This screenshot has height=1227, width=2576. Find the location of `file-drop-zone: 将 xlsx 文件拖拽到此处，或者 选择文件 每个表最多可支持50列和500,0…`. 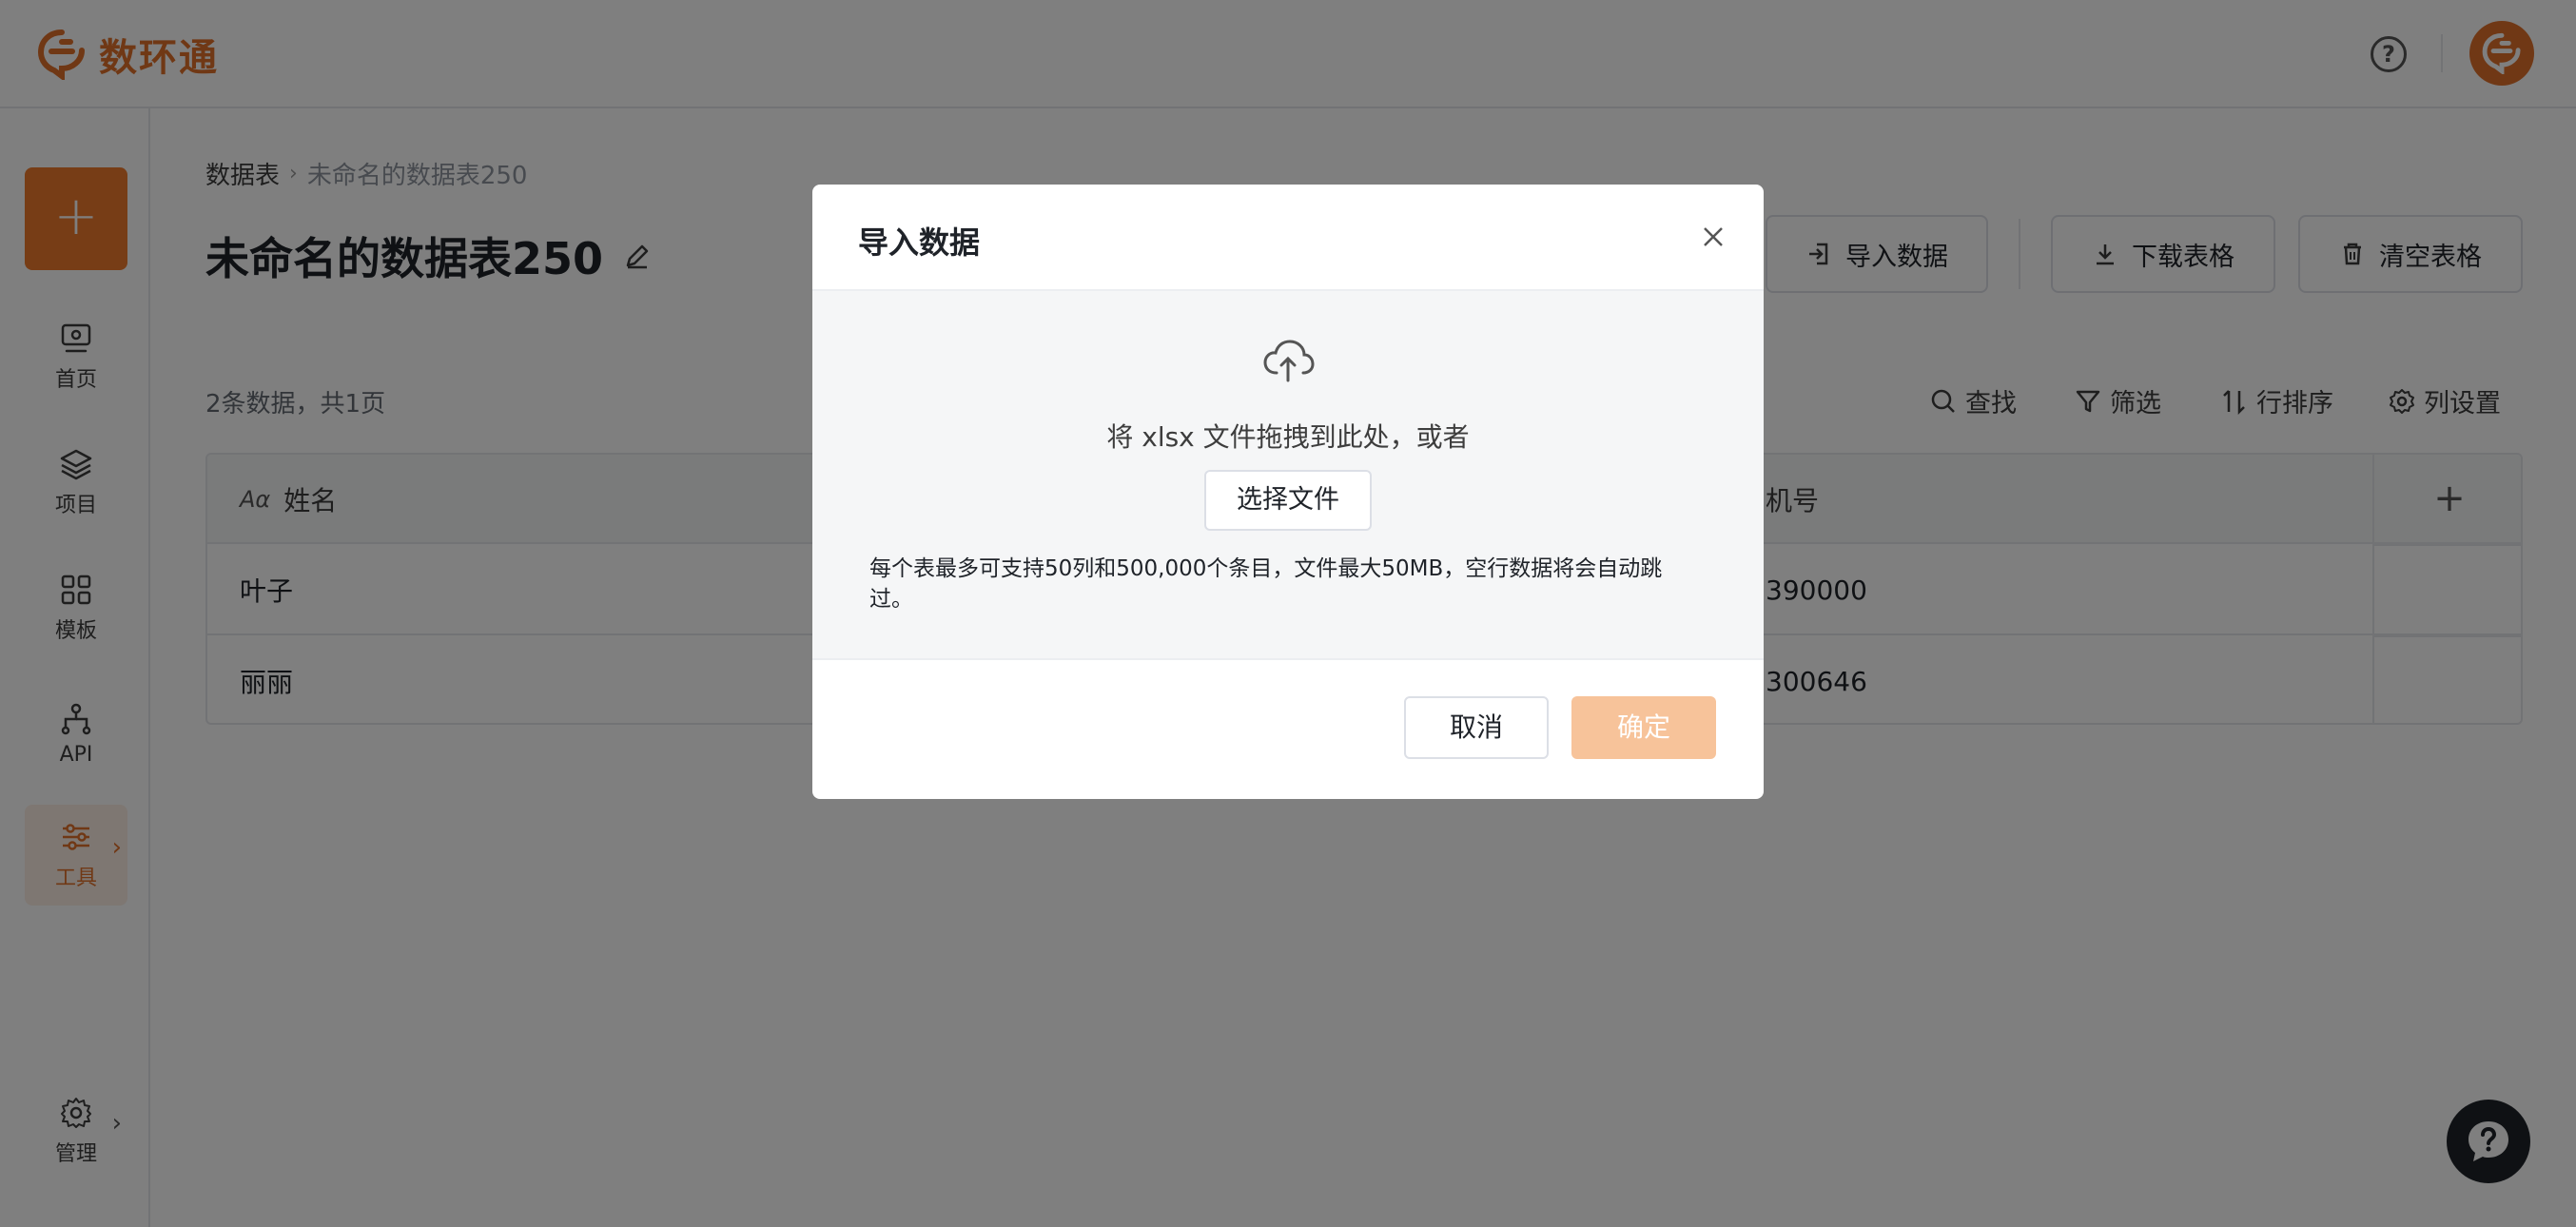

file-drop-zone: 将 xlsx 文件拖拽到此处，或者 选择文件 每个表最多可支持50列和500,0… is located at coordinates (1288, 474).